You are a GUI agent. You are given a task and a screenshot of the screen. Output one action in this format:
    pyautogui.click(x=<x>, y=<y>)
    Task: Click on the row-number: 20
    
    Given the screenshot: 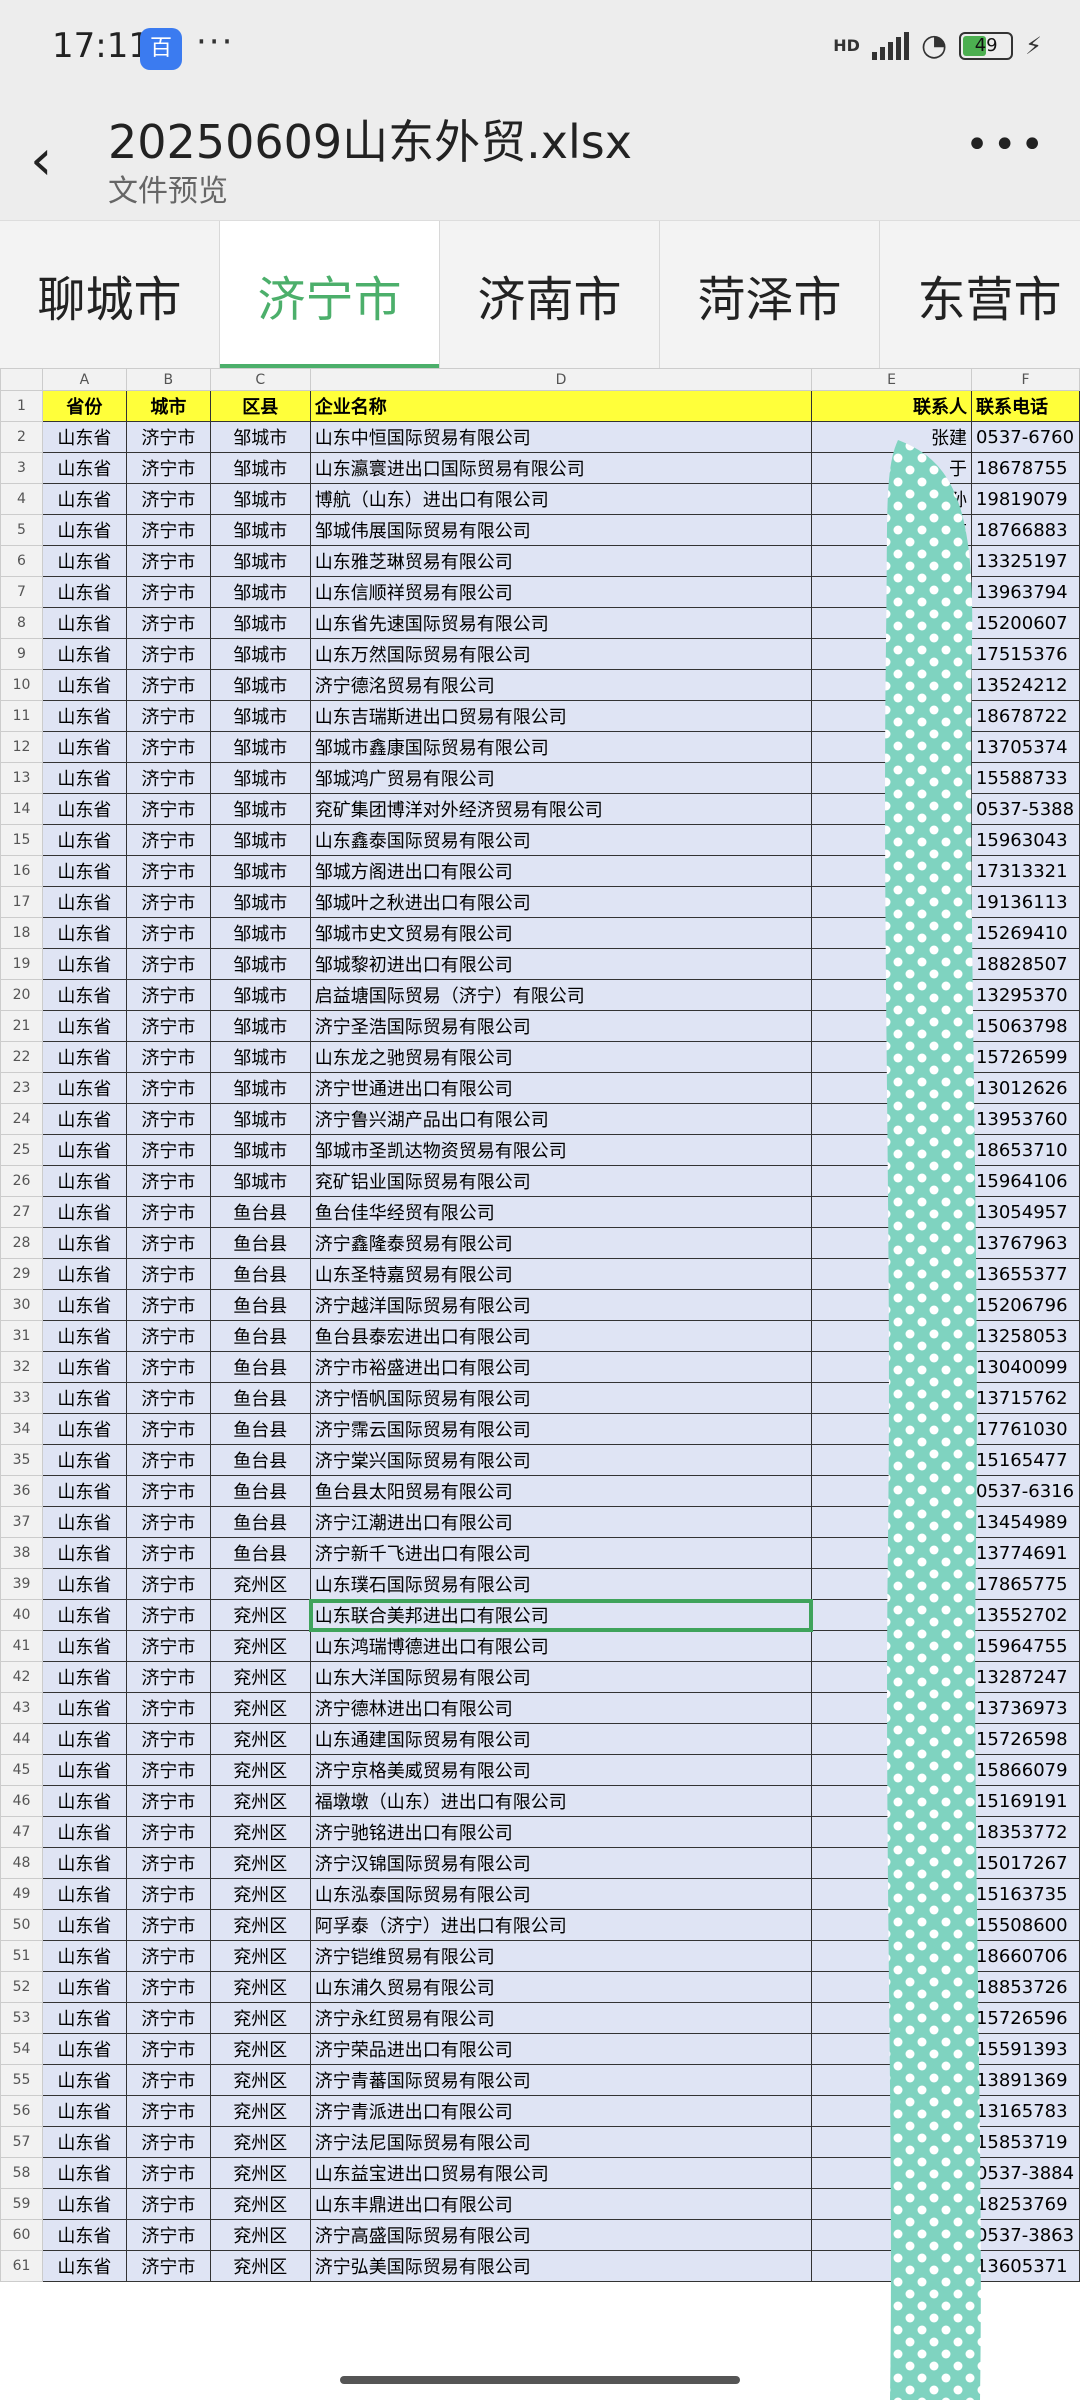 What is the action you would take?
    pyautogui.click(x=21, y=995)
    